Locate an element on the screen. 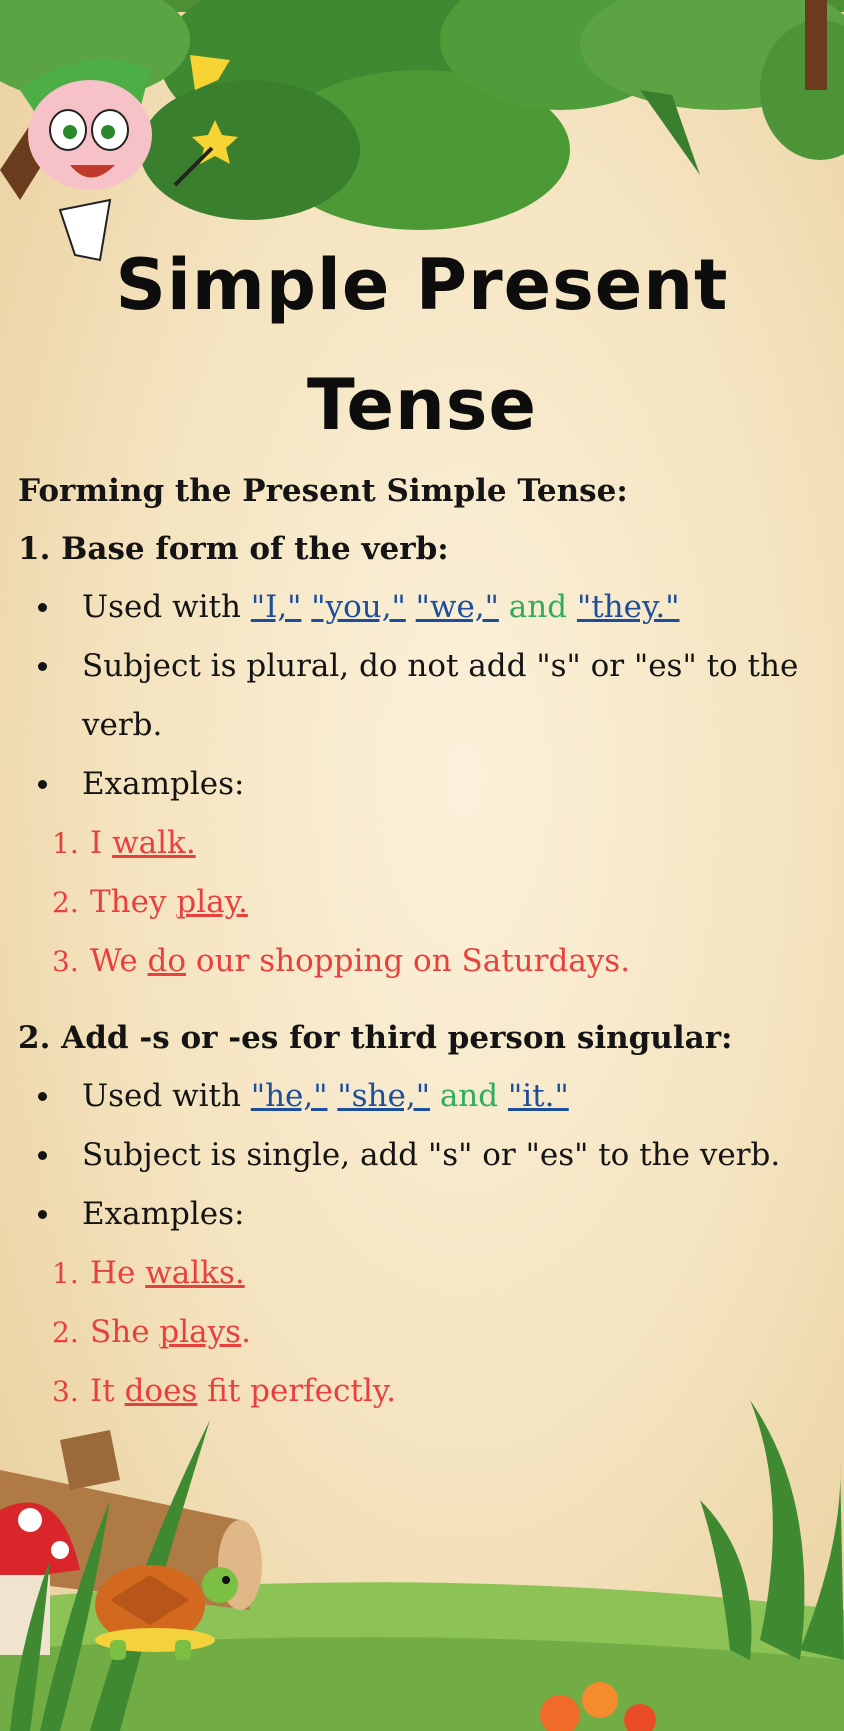  pronoun-link-we: "we," is located at coordinates (457, 607).